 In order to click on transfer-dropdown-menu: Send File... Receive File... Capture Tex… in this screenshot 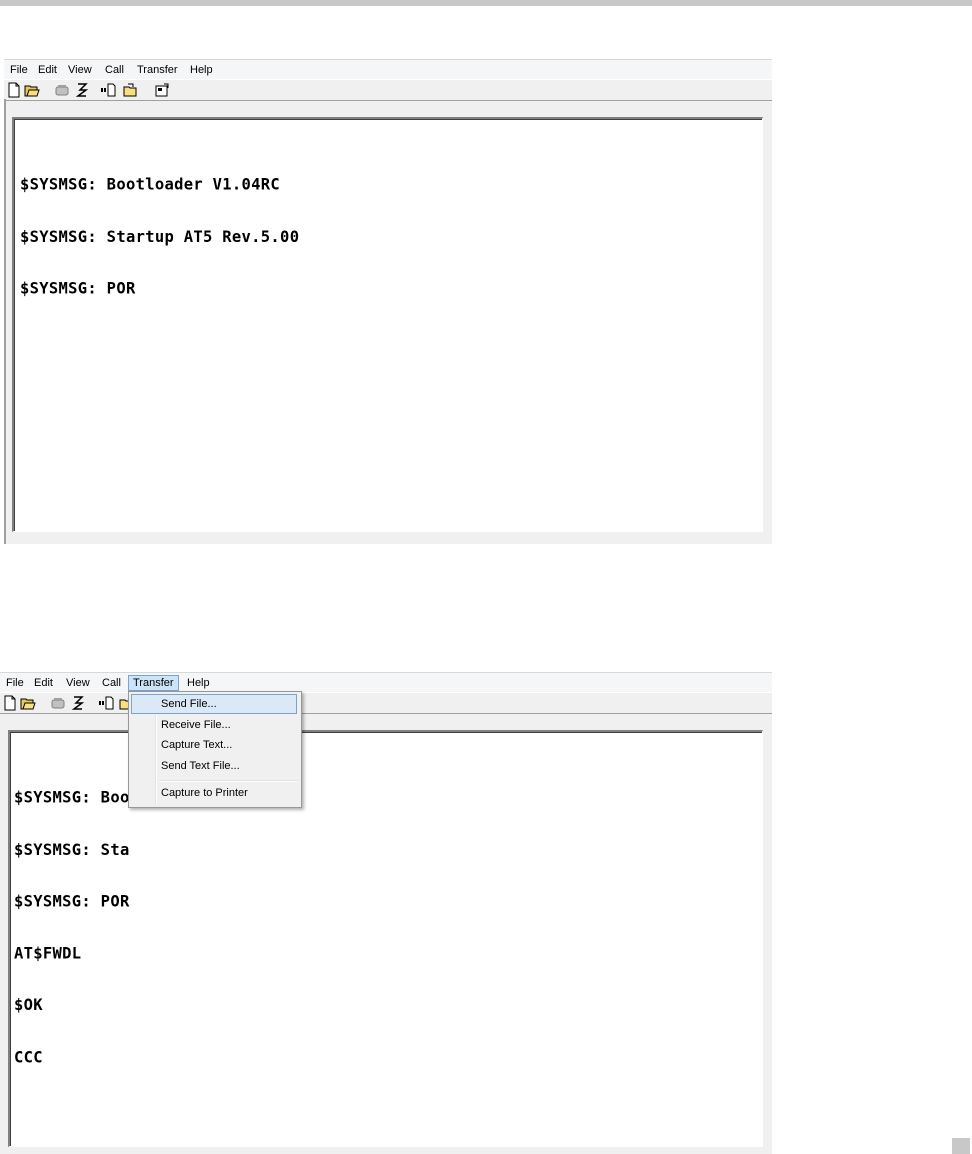, I will do `click(215, 749)`.